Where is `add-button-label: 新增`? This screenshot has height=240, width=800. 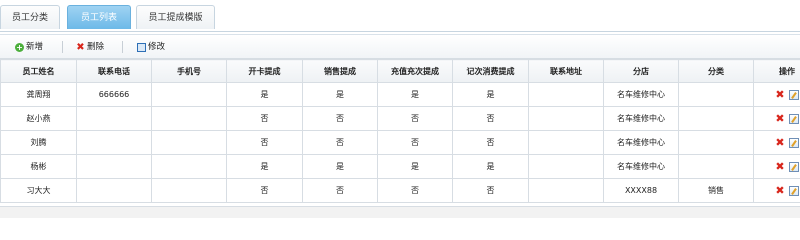 add-button-label: 新增 is located at coordinates (35, 47).